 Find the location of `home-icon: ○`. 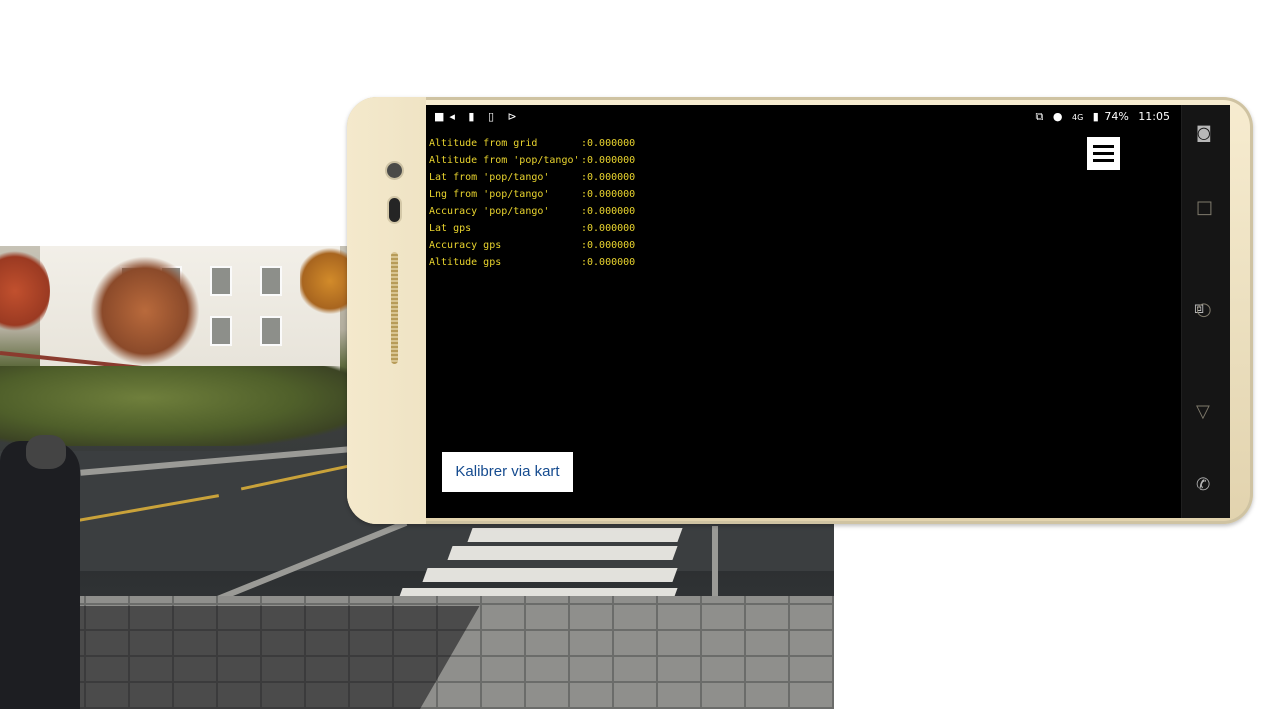

home-icon: ○ is located at coordinates (1204, 310).